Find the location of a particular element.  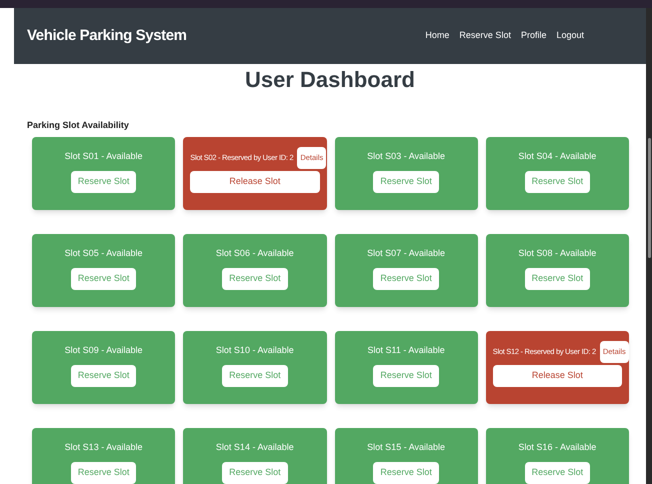

slot-status: Slot S09 - Available is located at coordinates (103, 350).